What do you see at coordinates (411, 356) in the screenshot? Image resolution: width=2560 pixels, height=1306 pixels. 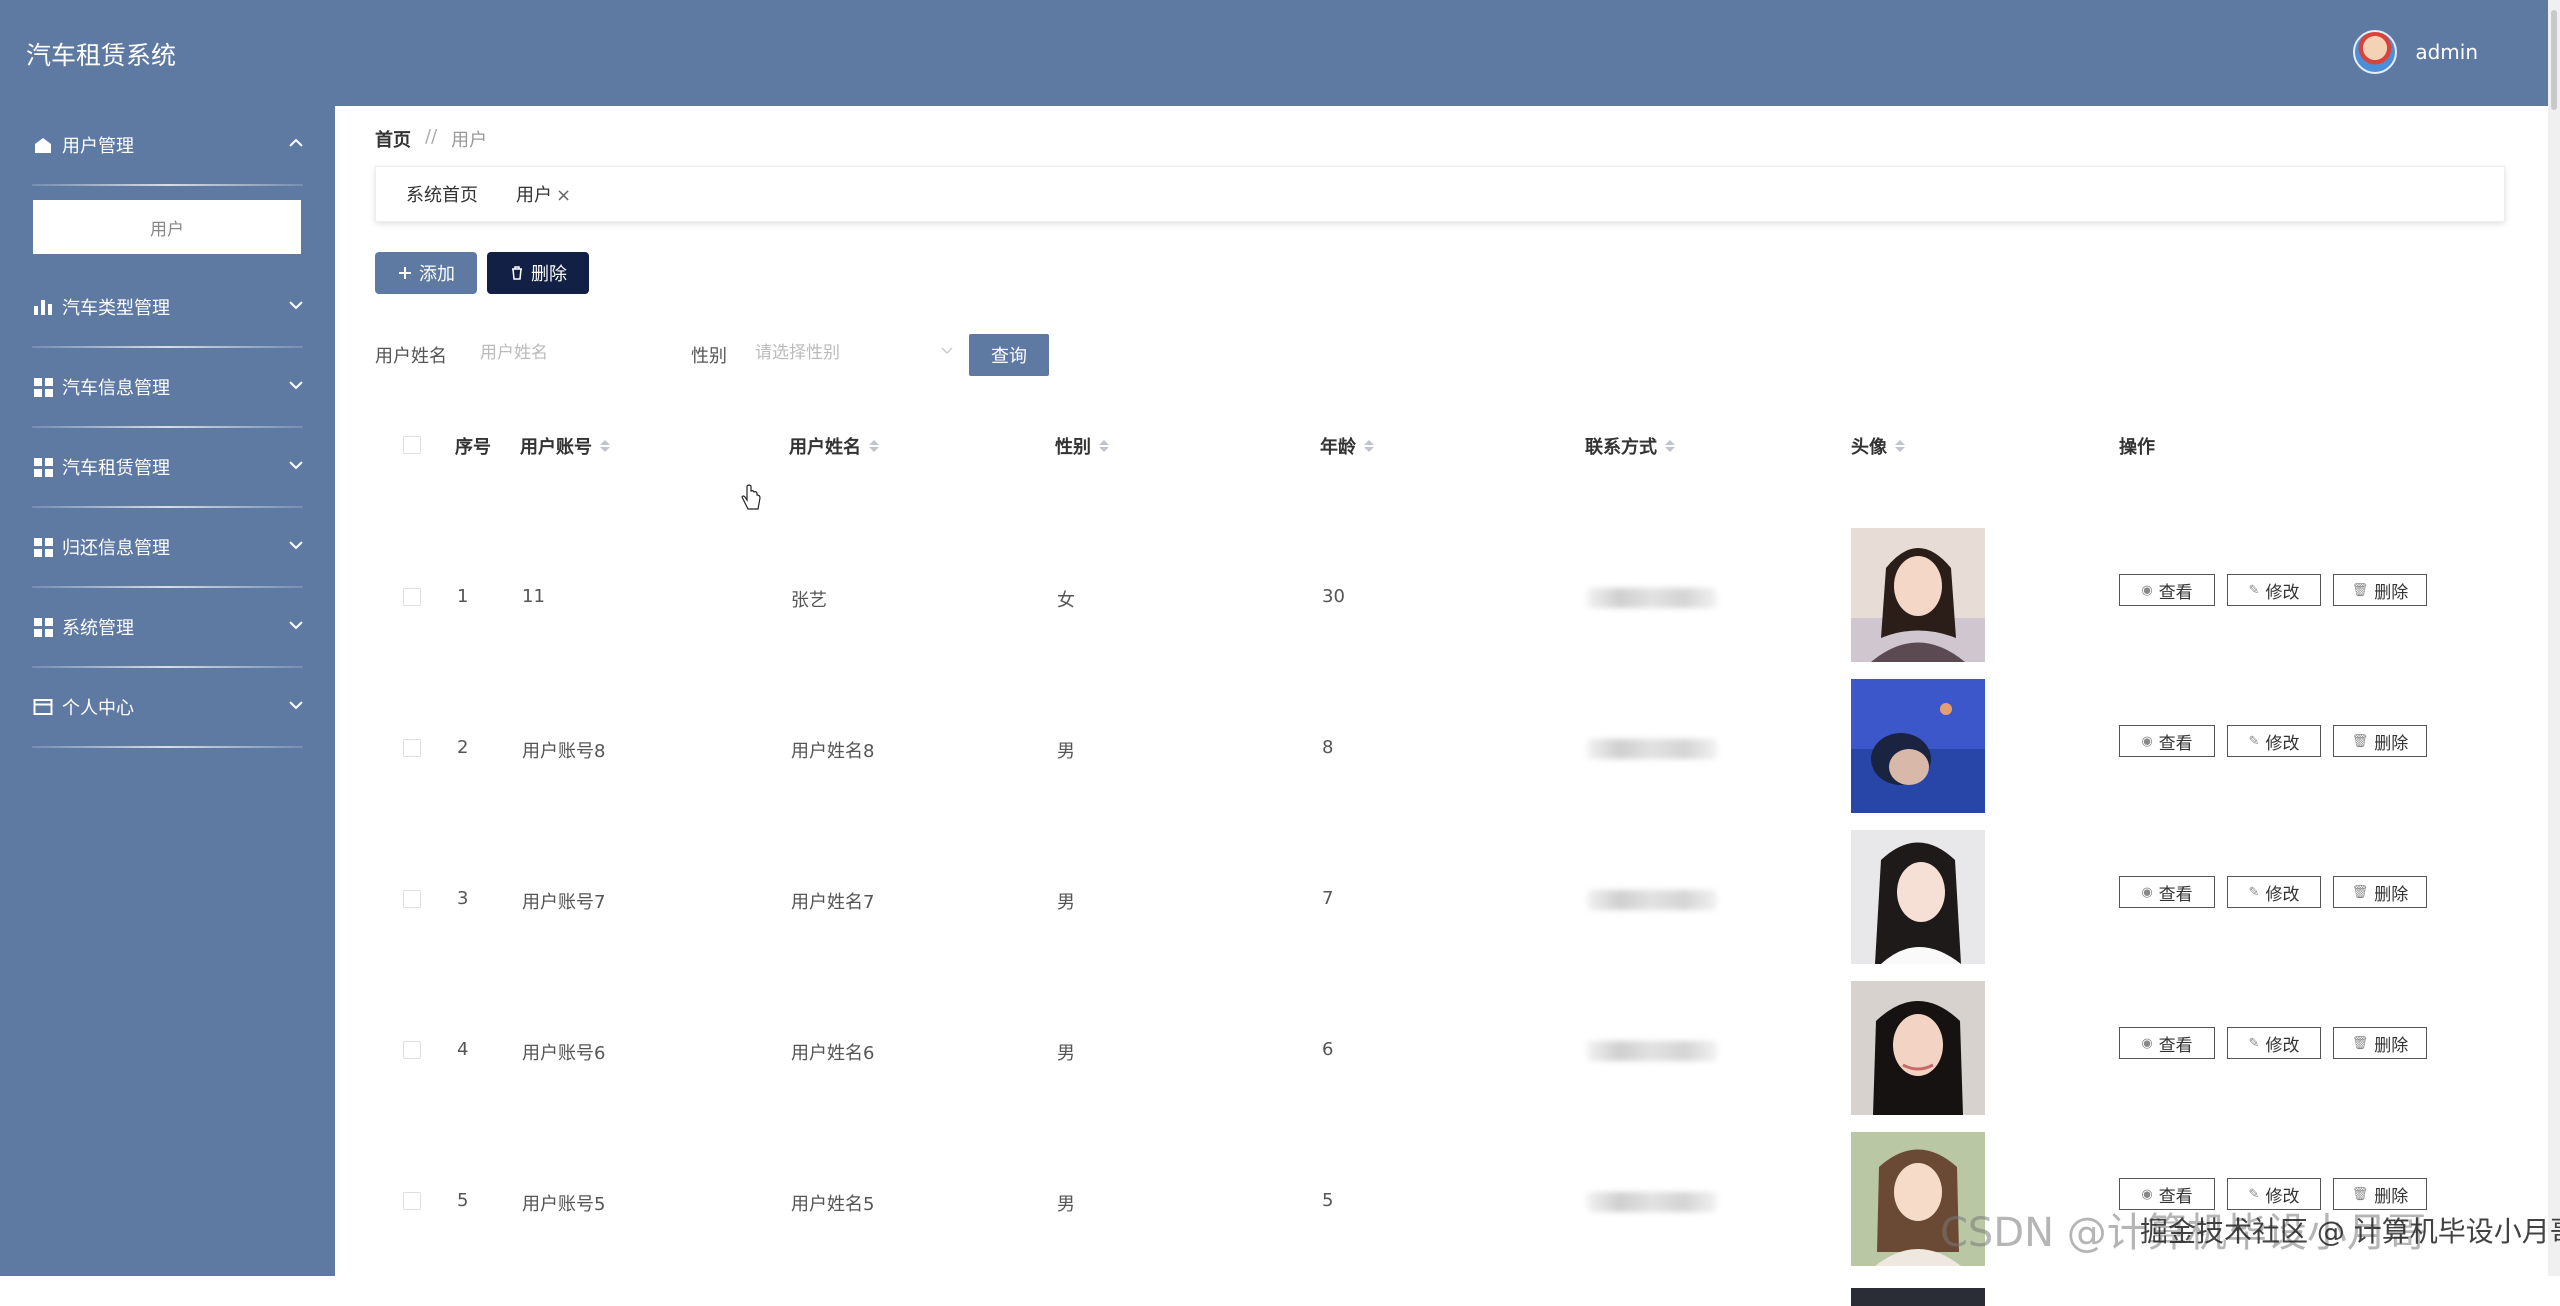 I see `name-filter-label: 用户姓名` at bounding box center [411, 356].